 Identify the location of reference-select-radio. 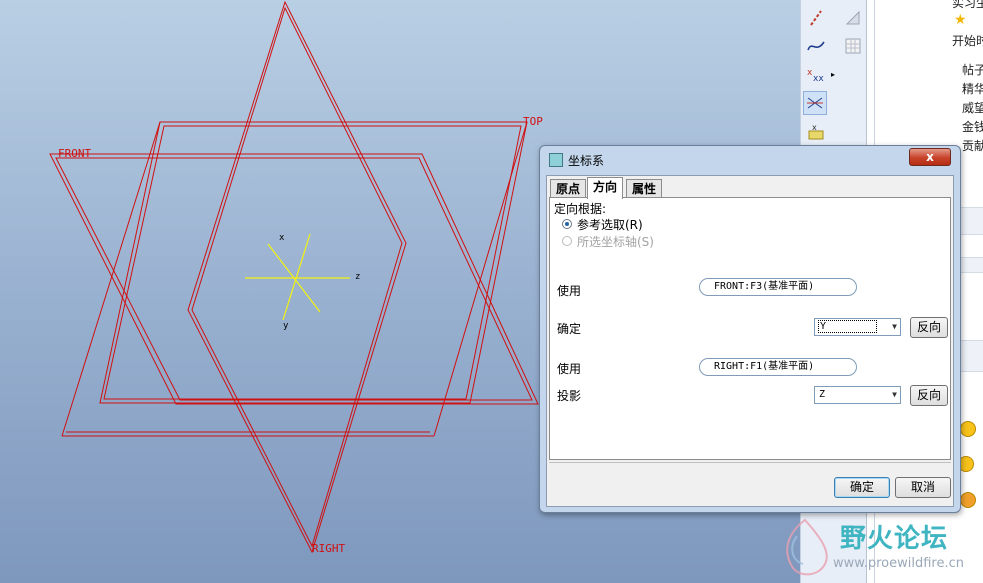
(567, 224).